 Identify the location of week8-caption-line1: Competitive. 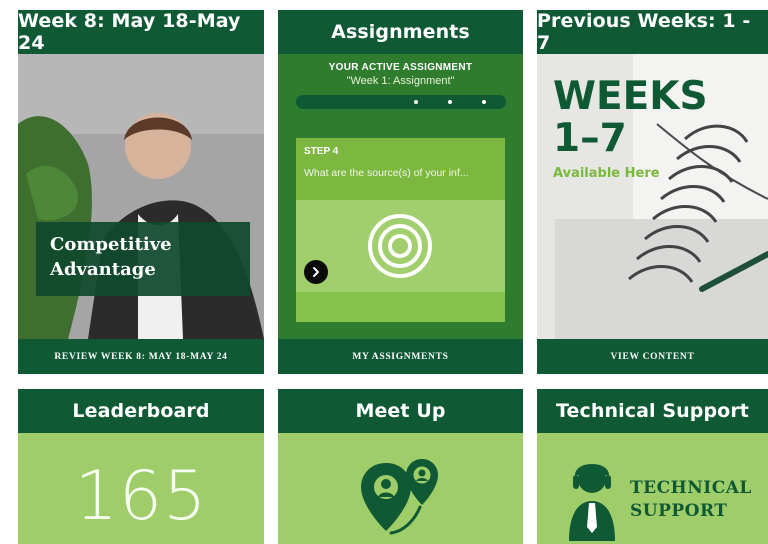
(111, 244).